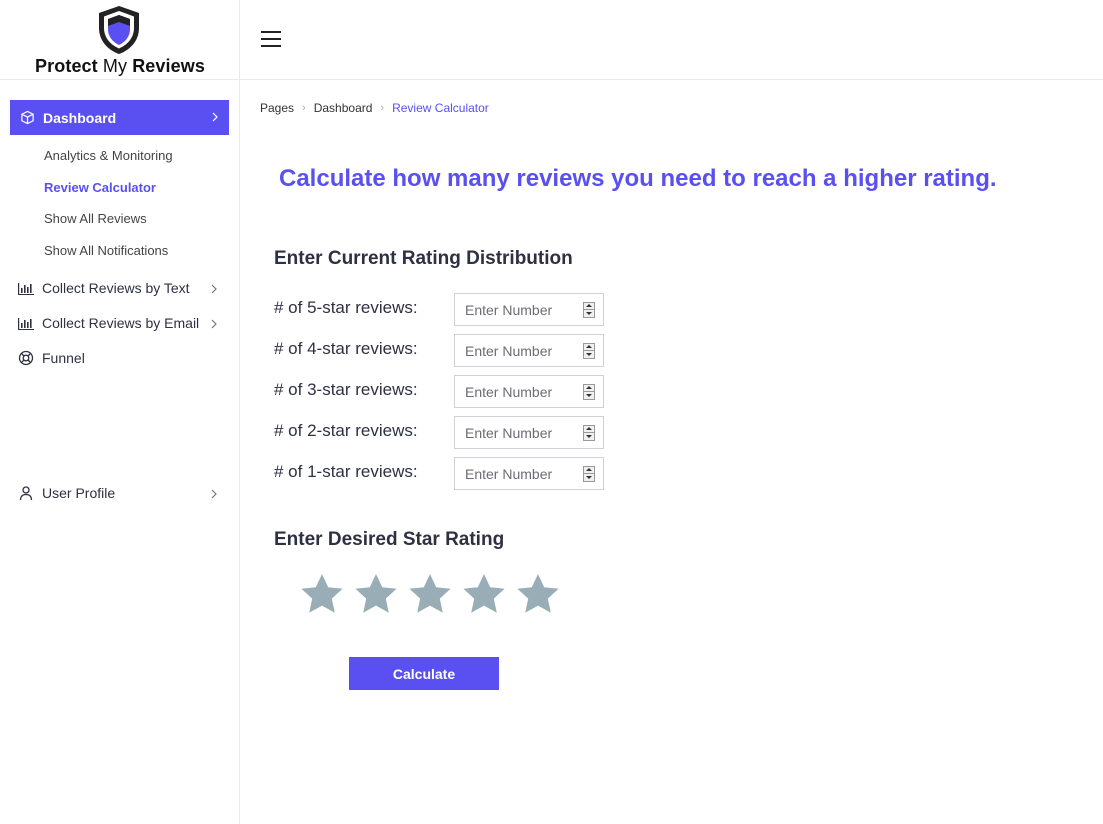  I want to click on calculate-button: Calculate, so click(424, 673).